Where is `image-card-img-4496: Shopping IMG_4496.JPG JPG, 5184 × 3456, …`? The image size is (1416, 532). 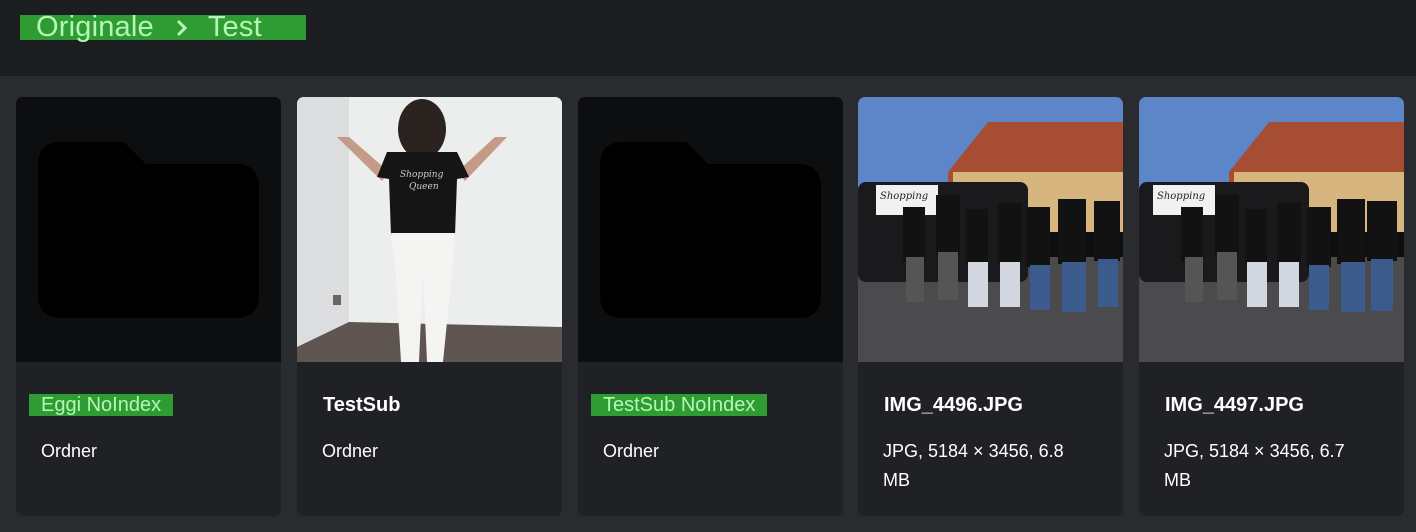
image-card-img-4496: Shopping IMG_4496.JPG JPG, 5184 × 3456, … is located at coordinates (990, 306).